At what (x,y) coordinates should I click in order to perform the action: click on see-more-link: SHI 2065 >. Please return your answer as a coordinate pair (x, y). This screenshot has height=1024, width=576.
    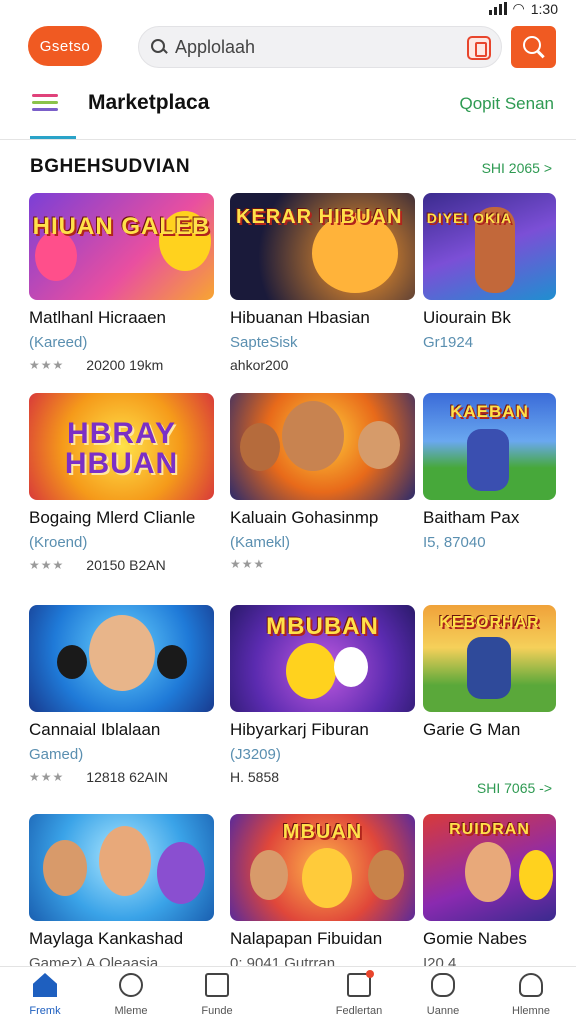
    Looking at the image, I should click on (517, 168).